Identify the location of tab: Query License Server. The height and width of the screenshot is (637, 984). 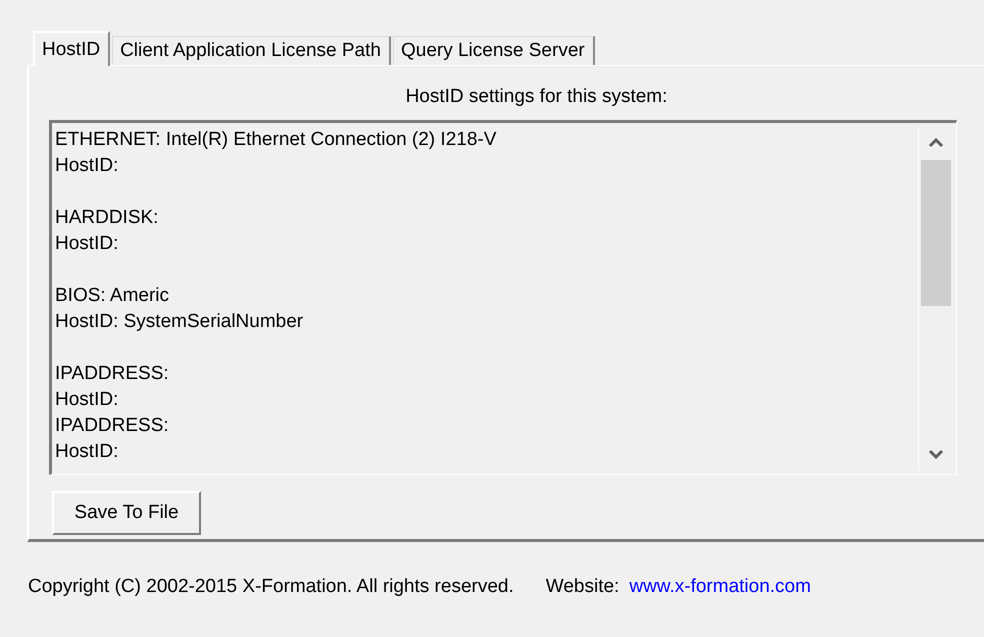
(493, 50).